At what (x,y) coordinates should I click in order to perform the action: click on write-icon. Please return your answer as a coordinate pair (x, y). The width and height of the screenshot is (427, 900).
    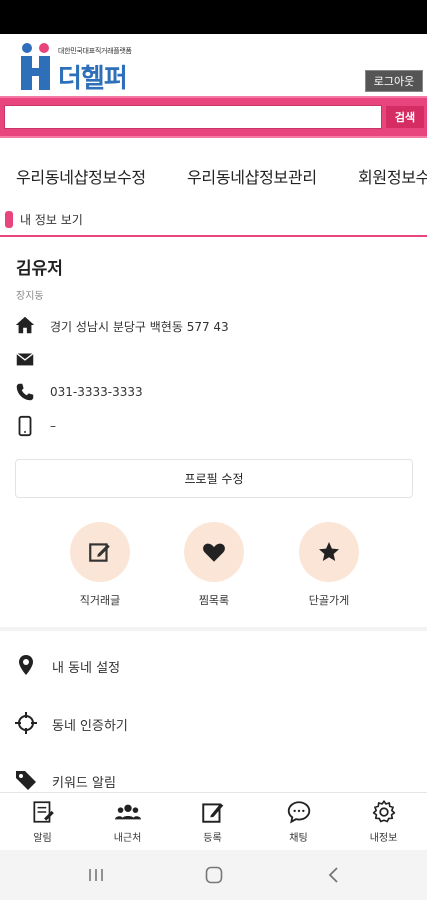
    Looking at the image, I should click on (99, 552).